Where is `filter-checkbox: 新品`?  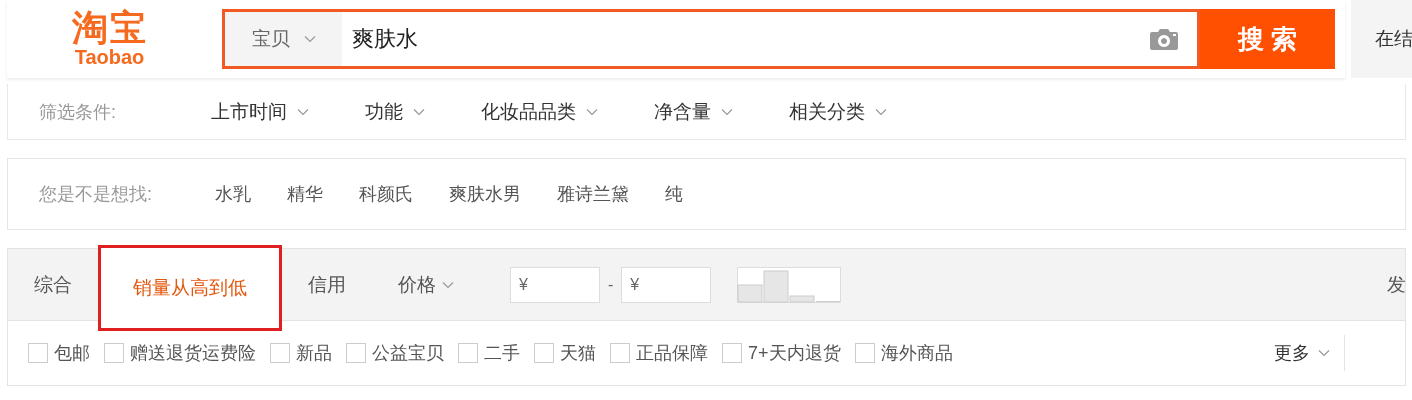 filter-checkbox: 新品 is located at coordinates (301, 353).